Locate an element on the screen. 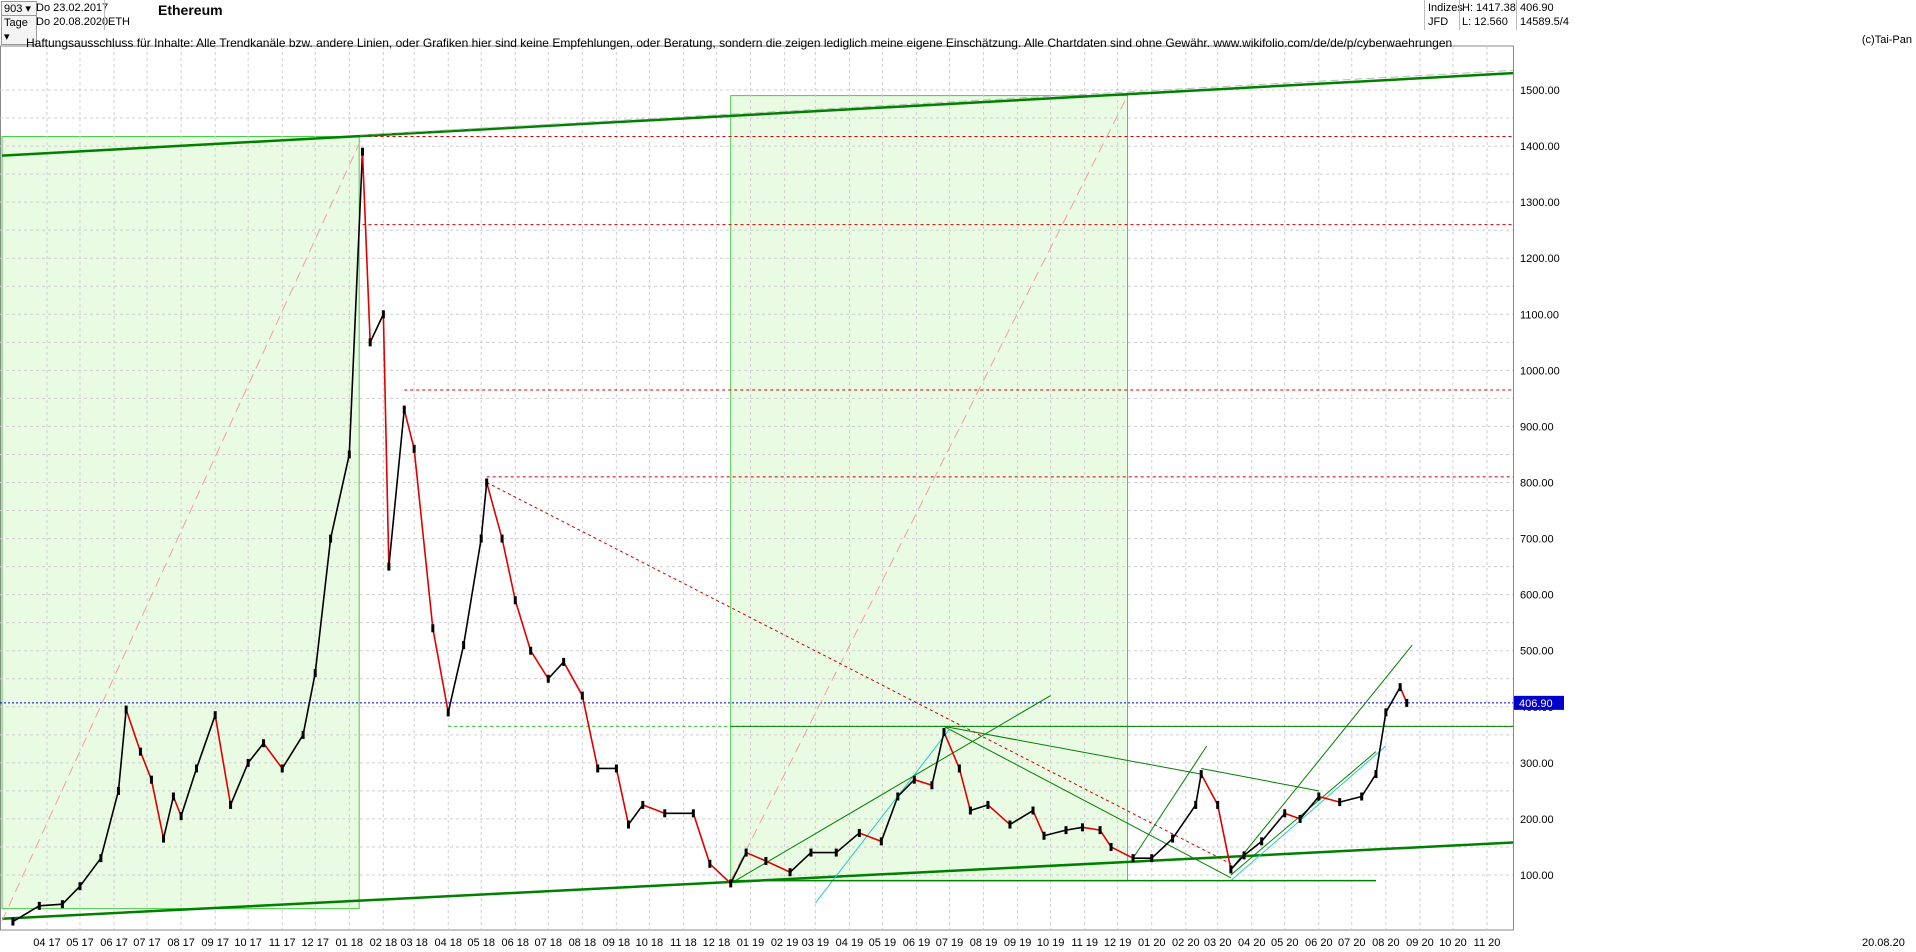 Image resolution: width=1916 pixels, height=952 pixels. x-tick-label: 04 17 is located at coordinates (47, 943).